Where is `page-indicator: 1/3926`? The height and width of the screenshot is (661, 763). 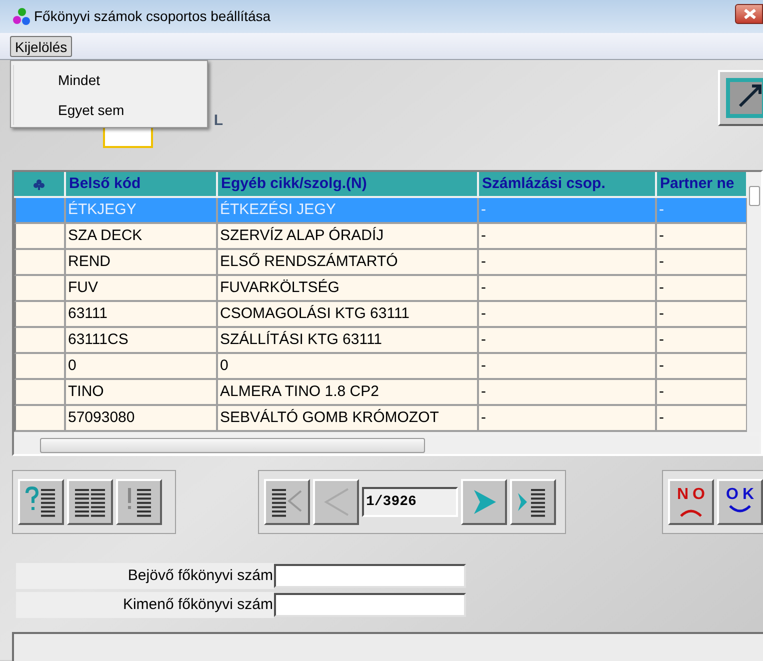 page-indicator: 1/3926 is located at coordinates (410, 502).